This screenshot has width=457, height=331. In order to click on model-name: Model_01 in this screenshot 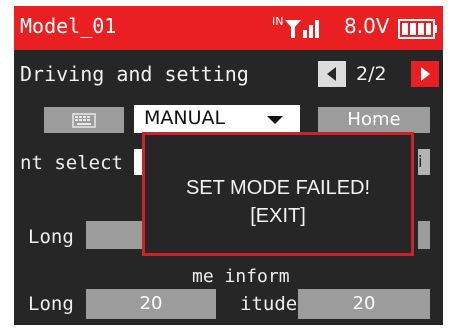, I will do `click(68, 26)`.